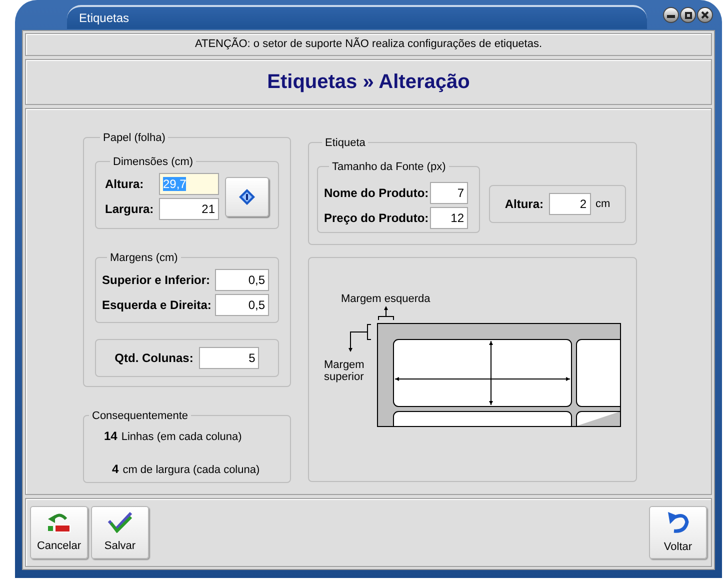  Describe the element at coordinates (140, 416) in the screenshot. I see `group-title: Consequentemente` at that location.